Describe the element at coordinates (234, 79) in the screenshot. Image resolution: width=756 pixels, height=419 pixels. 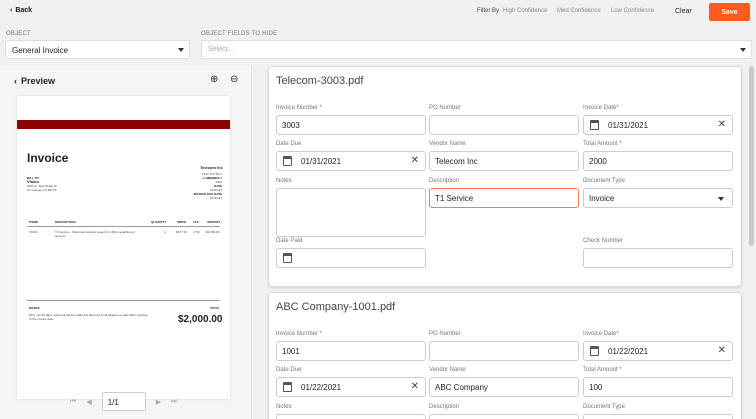
I see `zoom-out-icon: ⊖` at that location.